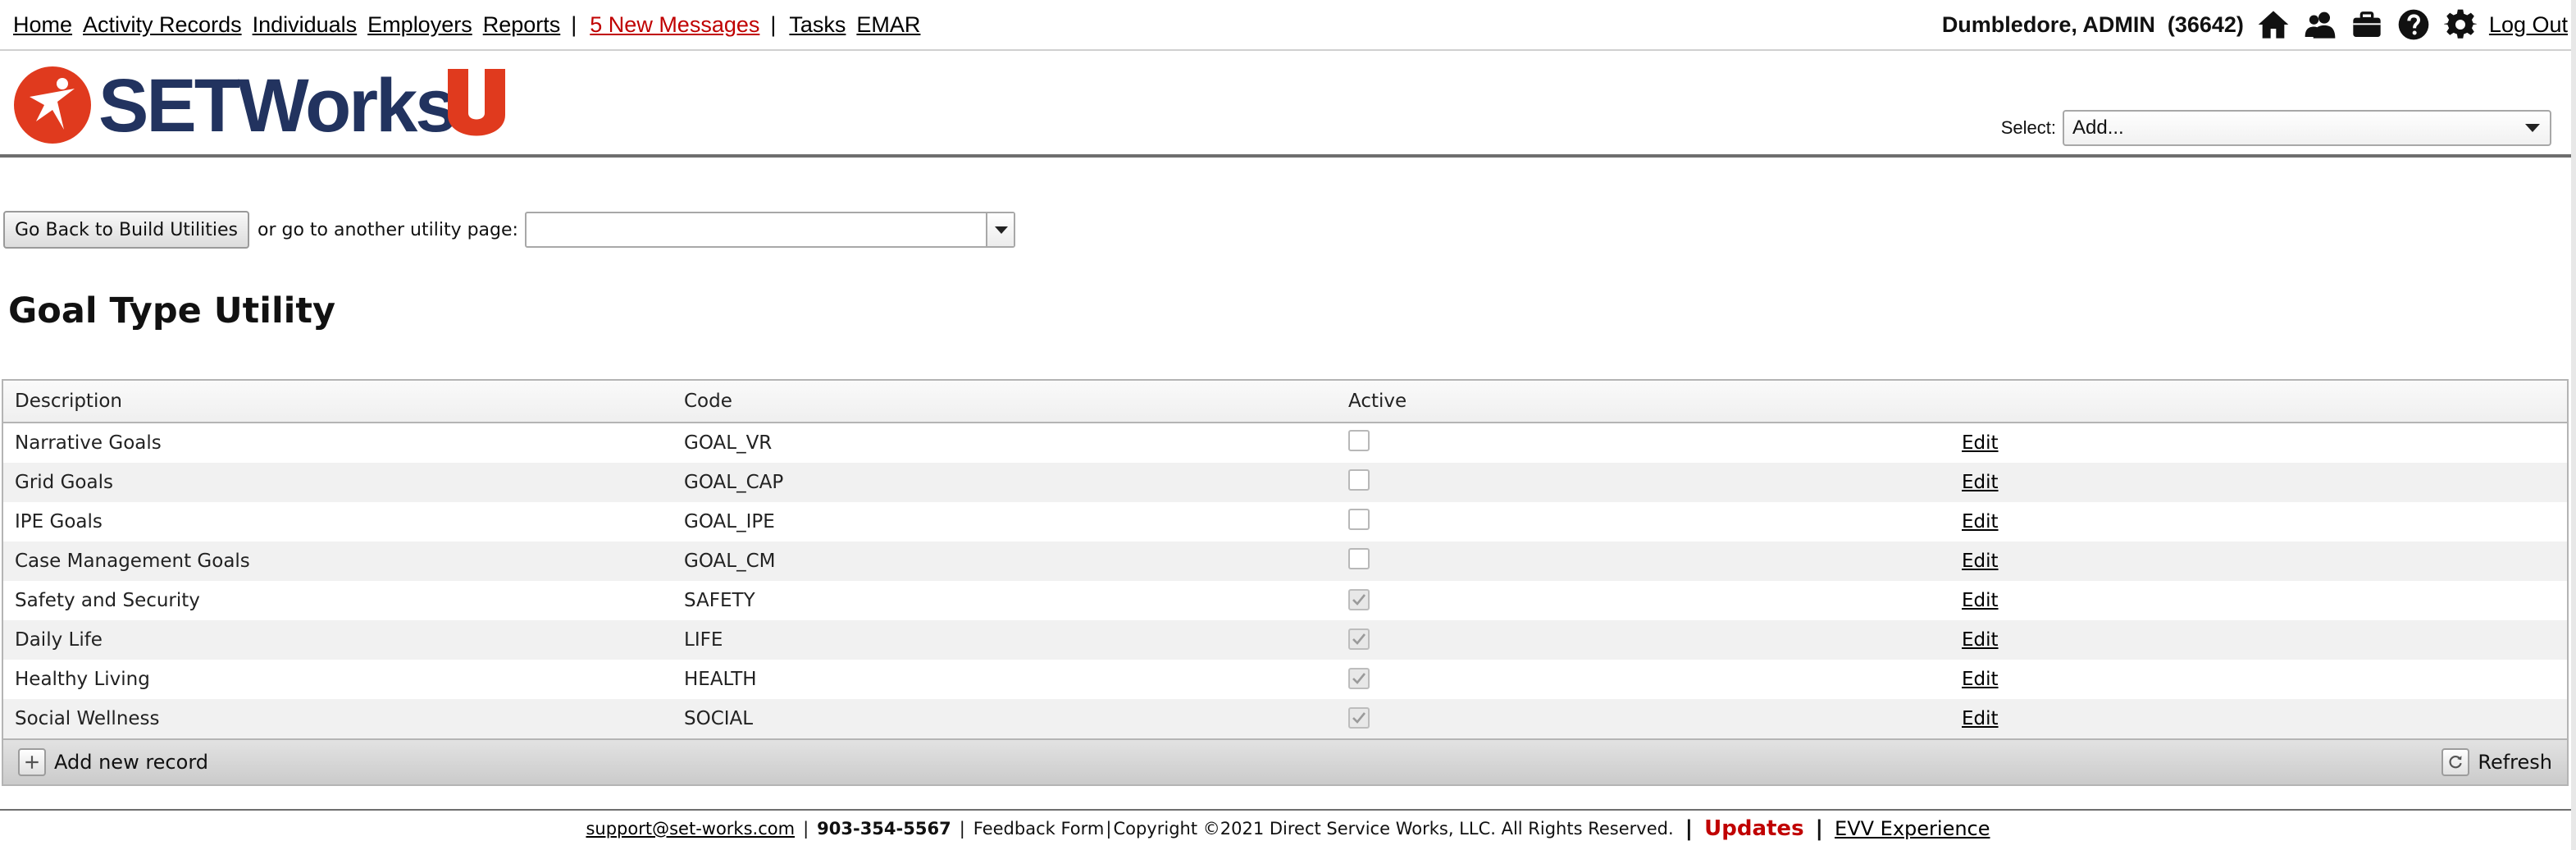 This screenshot has height=850, width=2576. Describe the element at coordinates (172, 310) in the screenshot. I see `page-title: Goal Type Utility` at that location.